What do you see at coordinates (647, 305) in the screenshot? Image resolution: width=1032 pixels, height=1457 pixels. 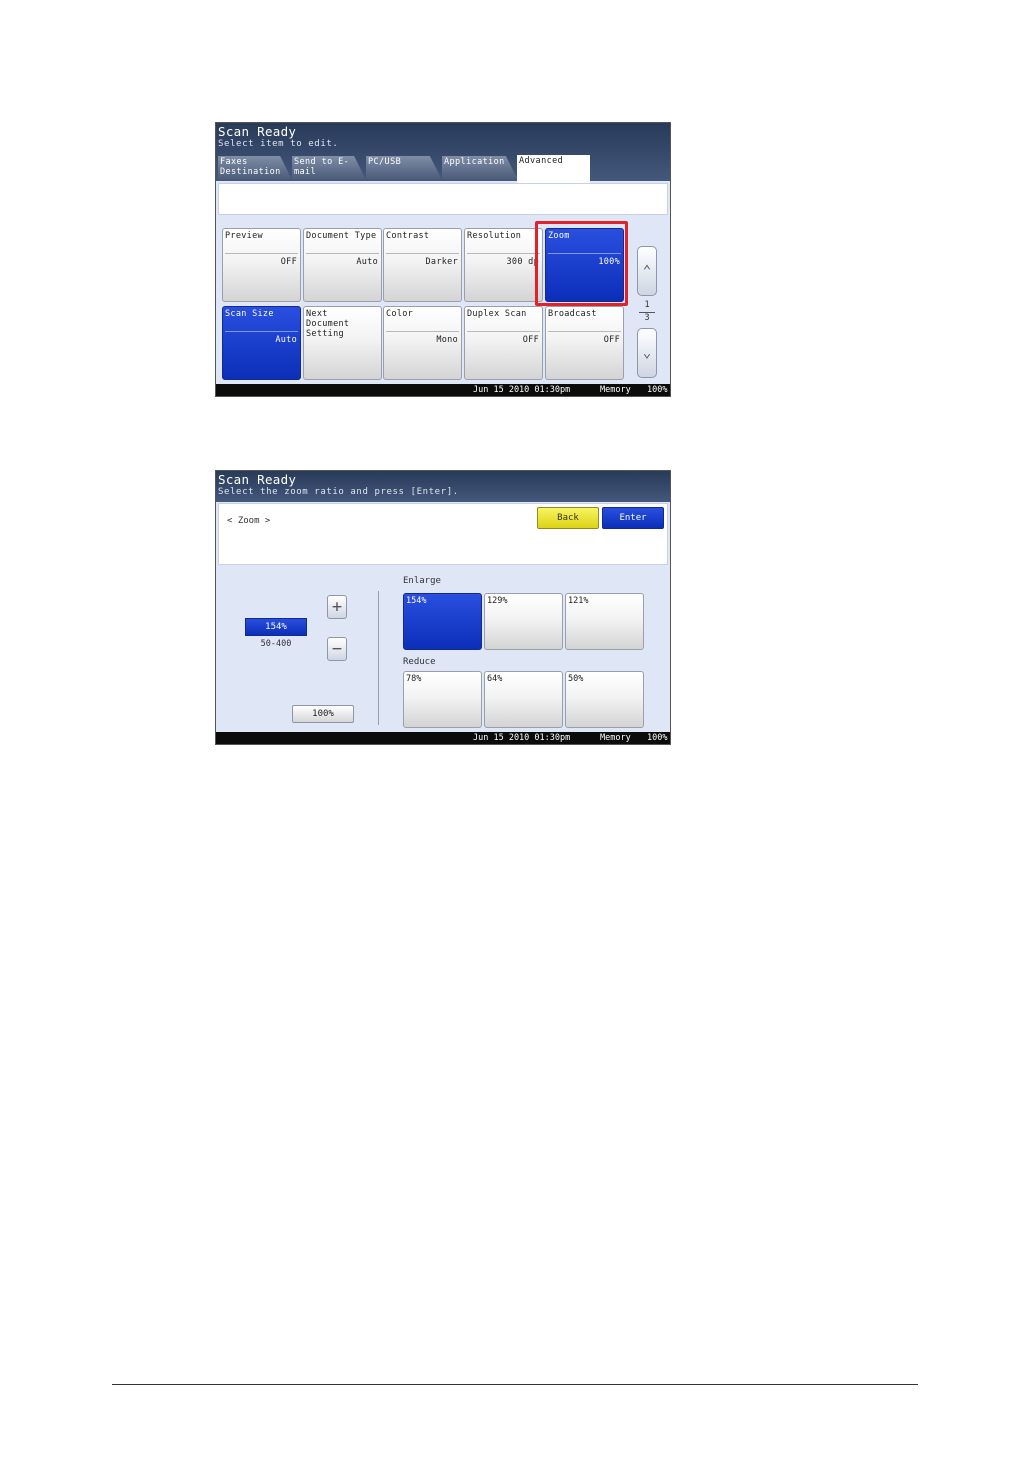 I see `page-current: 1` at bounding box center [647, 305].